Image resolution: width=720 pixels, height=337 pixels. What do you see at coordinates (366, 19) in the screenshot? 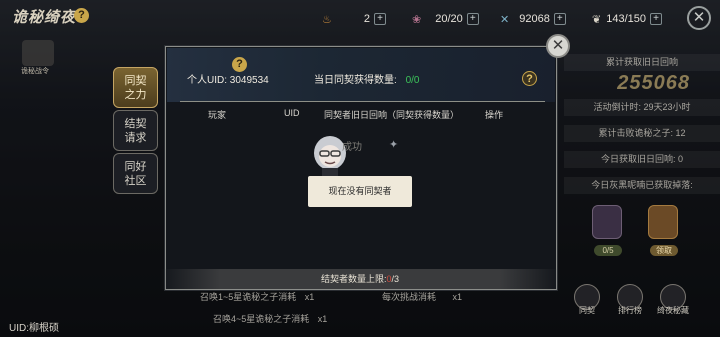
I see `resource-value: 2` at bounding box center [366, 19].